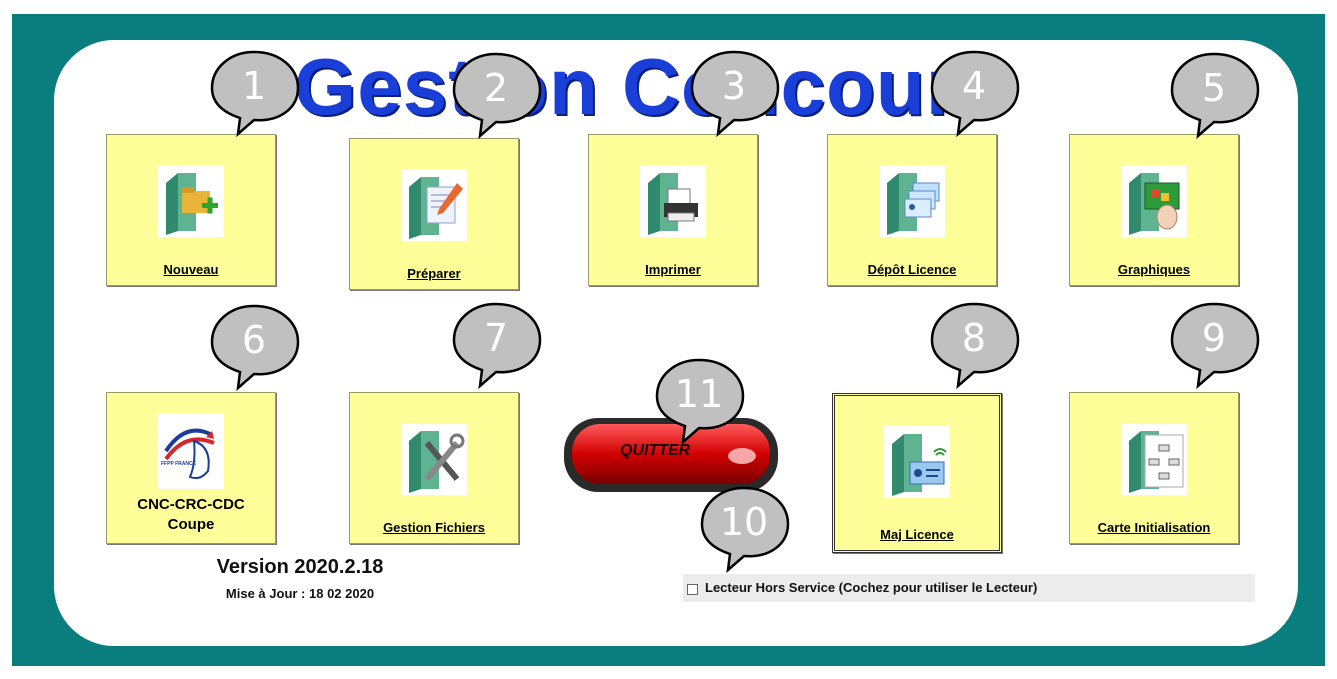 The width and height of the screenshot is (1337, 679). I want to click on nouveau-label: Nouveau, so click(191, 269).